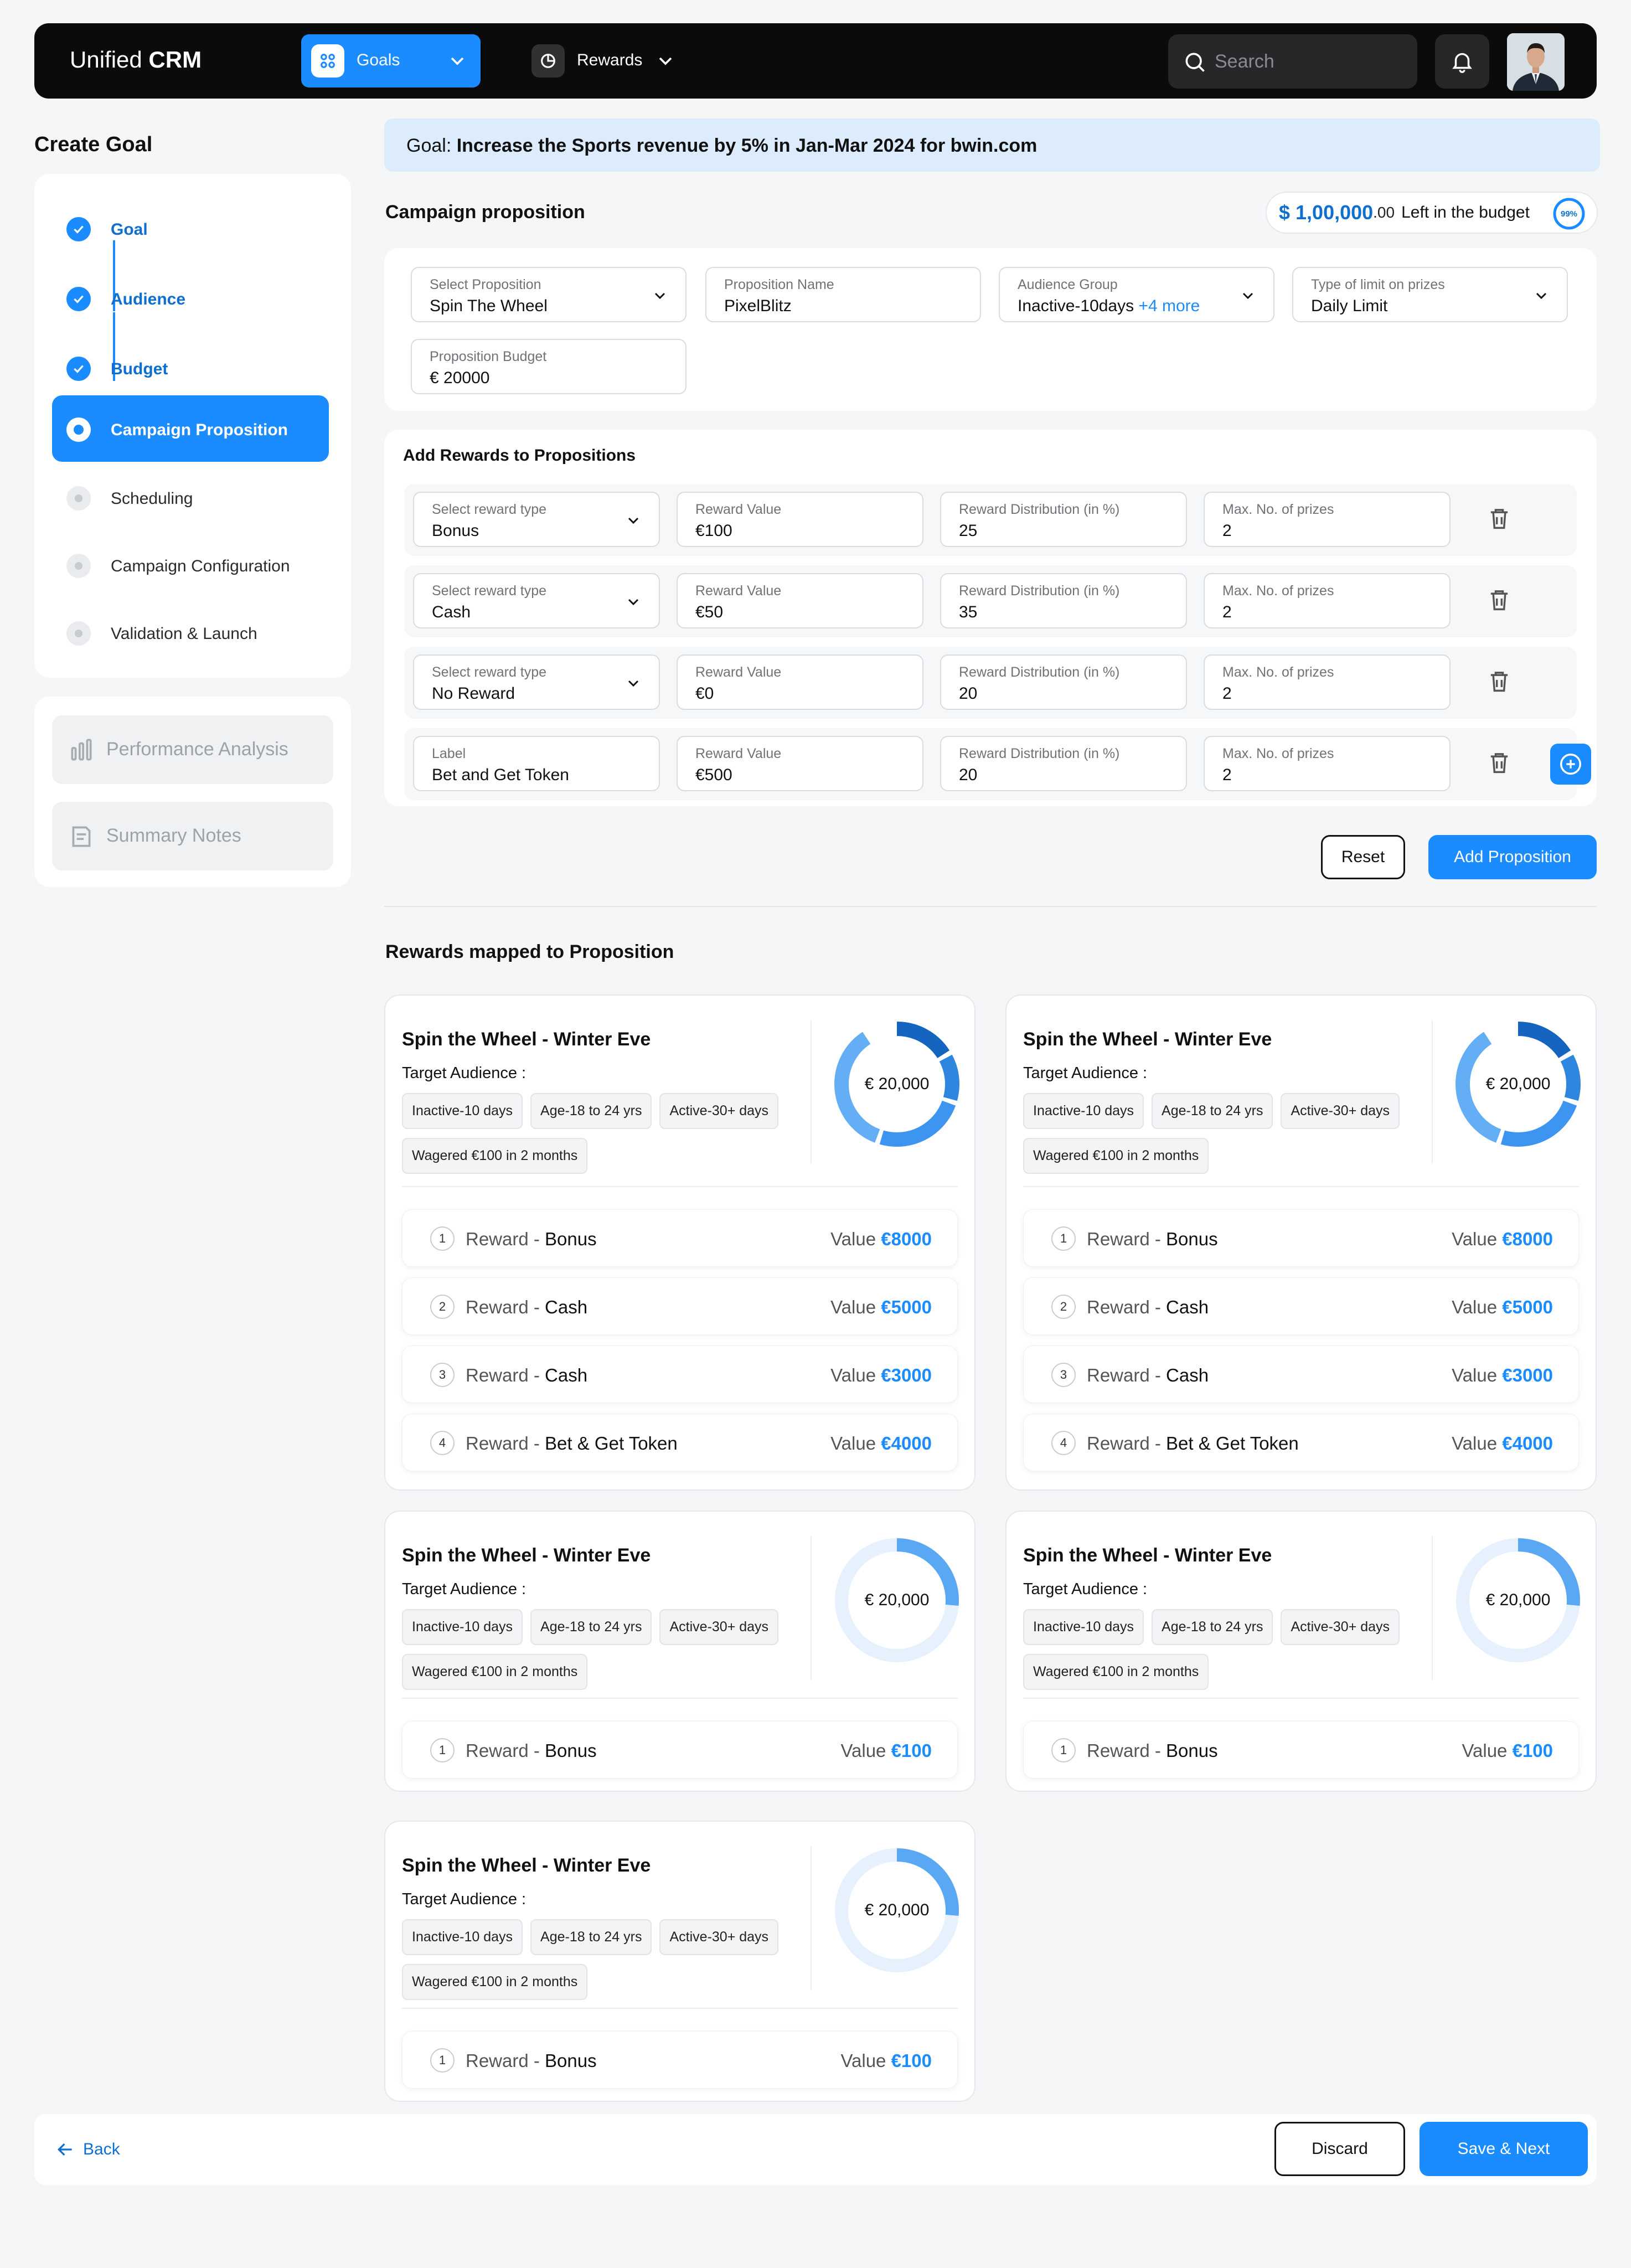  Describe the element at coordinates (1465, 212) in the screenshot. I see `budget-suffix: Left in the budget` at that location.